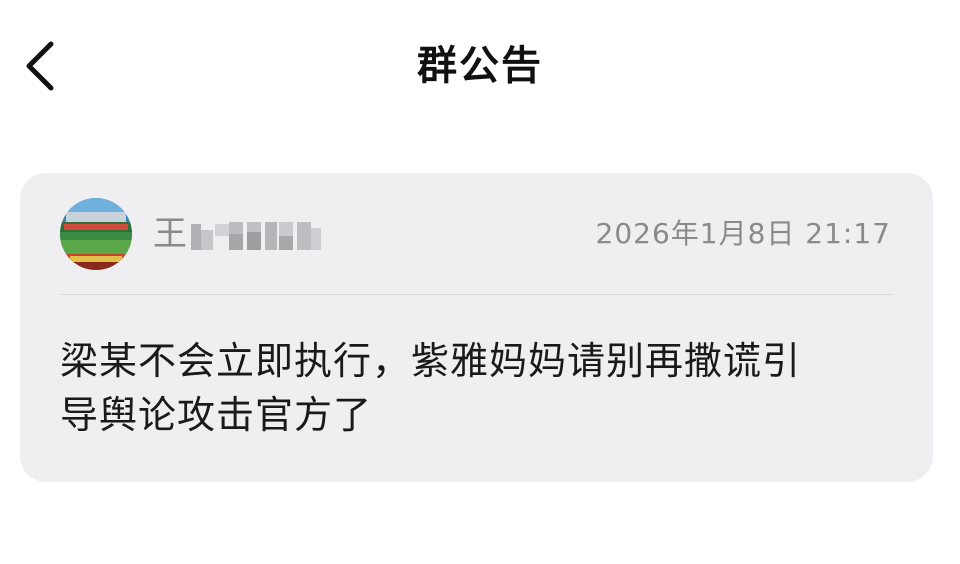  What do you see at coordinates (476, 294) in the screenshot?
I see `card-divider` at bounding box center [476, 294].